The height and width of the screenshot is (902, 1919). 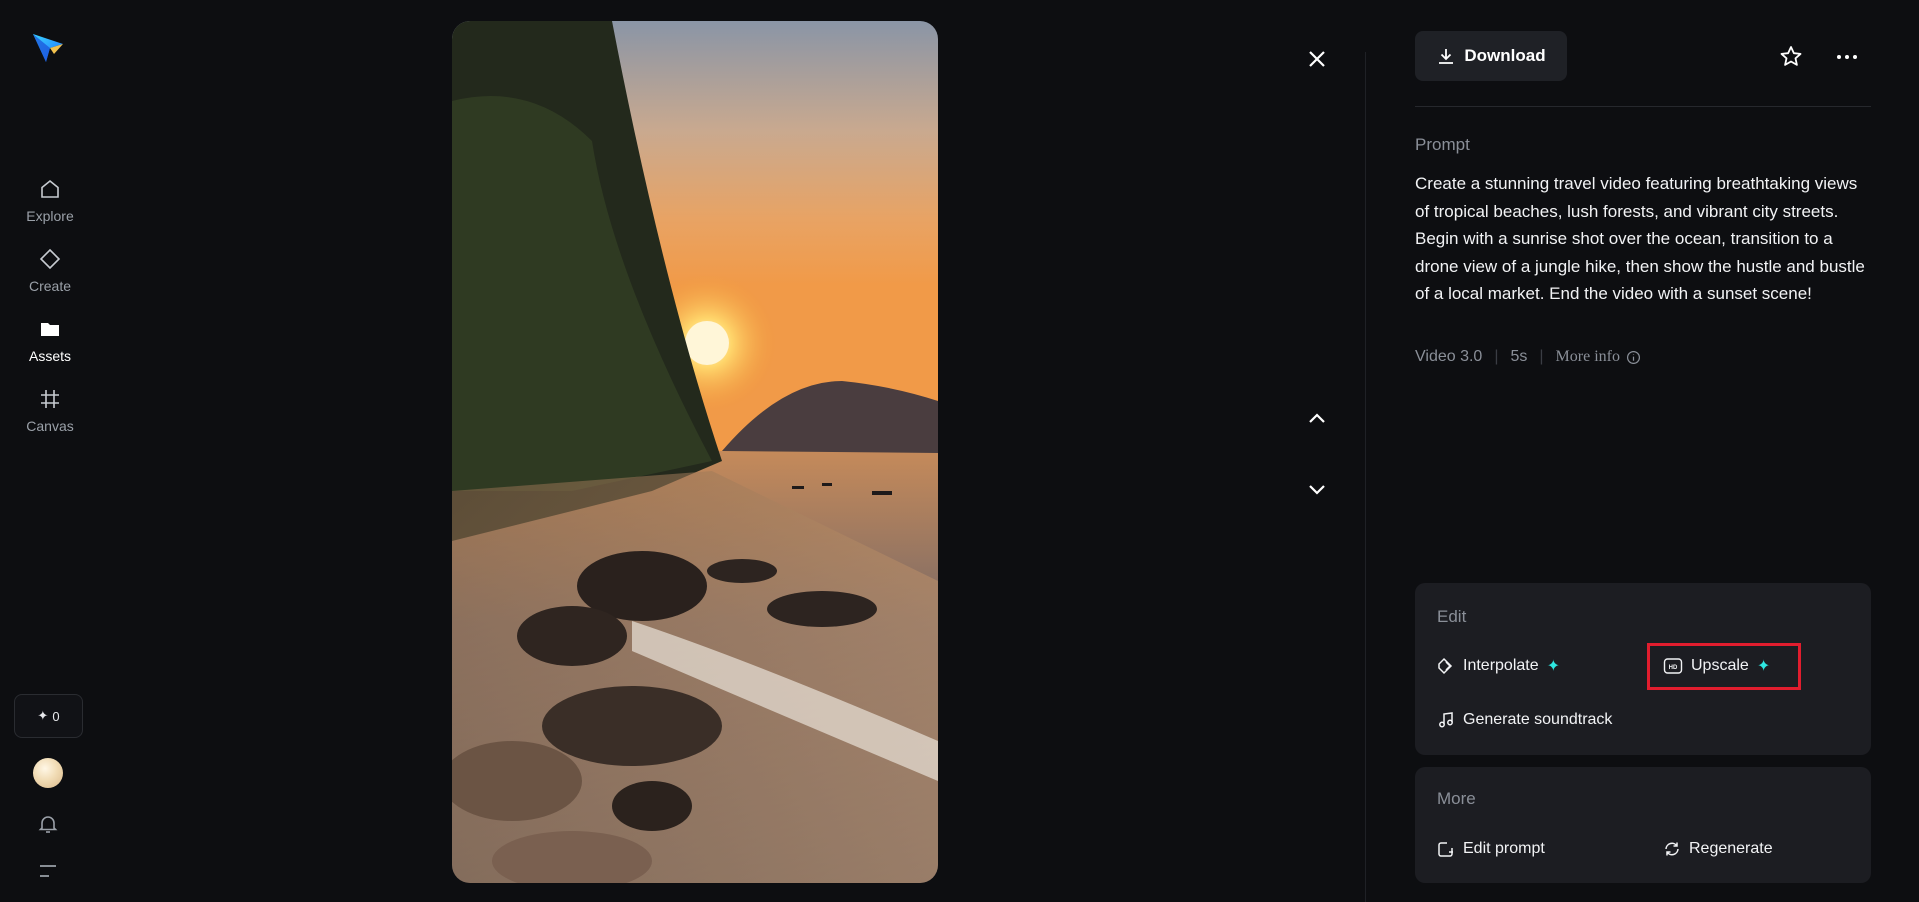 What do you see at coordinates (50, 426) in the screenshot?
I see `sidebar-item-label: Canvas` at bounding box center [50, 426].